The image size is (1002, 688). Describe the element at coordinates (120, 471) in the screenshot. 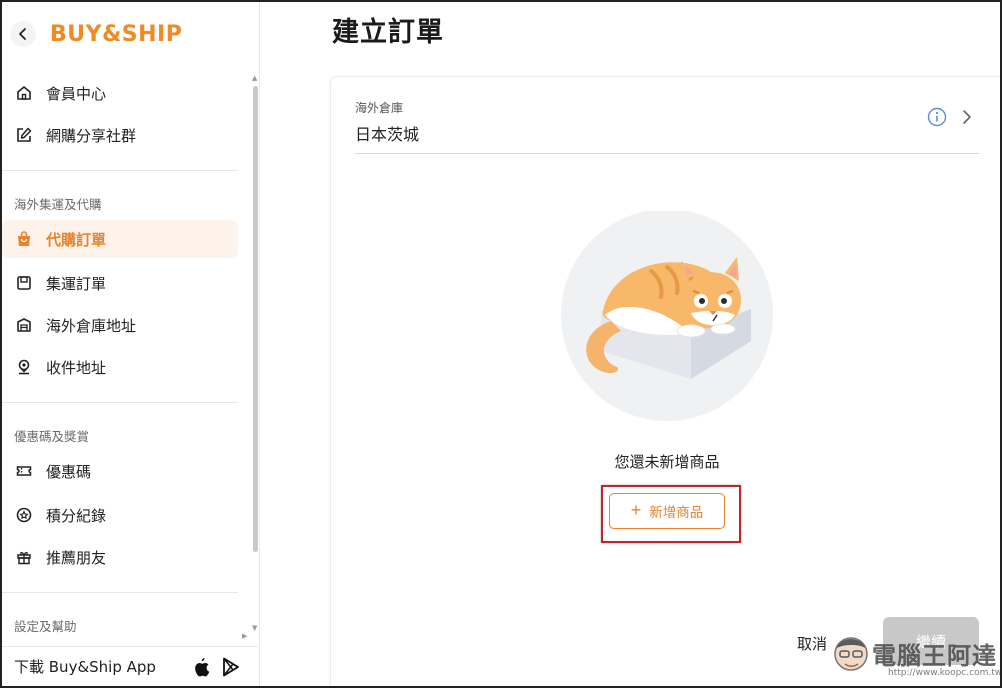

I see `sidebar-item-coupons: 優惠碼` at that location.